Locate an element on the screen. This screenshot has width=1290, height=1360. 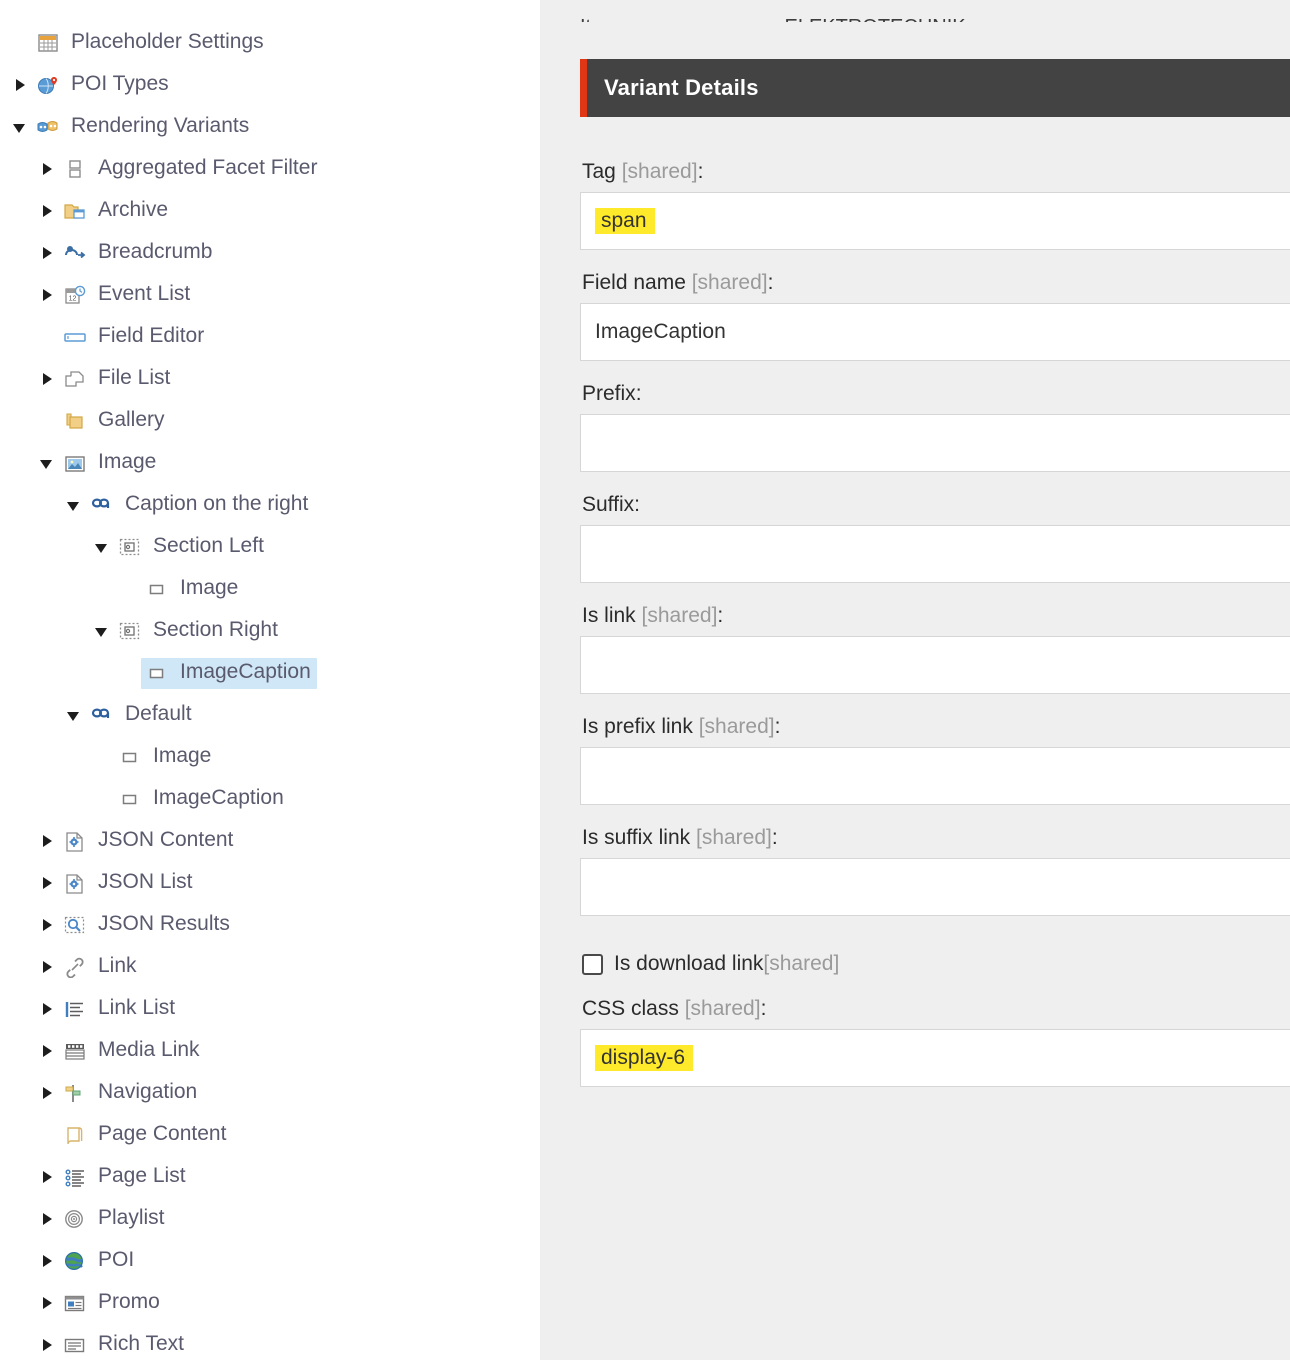
input-tag: span is located at coordinates (935, 221).